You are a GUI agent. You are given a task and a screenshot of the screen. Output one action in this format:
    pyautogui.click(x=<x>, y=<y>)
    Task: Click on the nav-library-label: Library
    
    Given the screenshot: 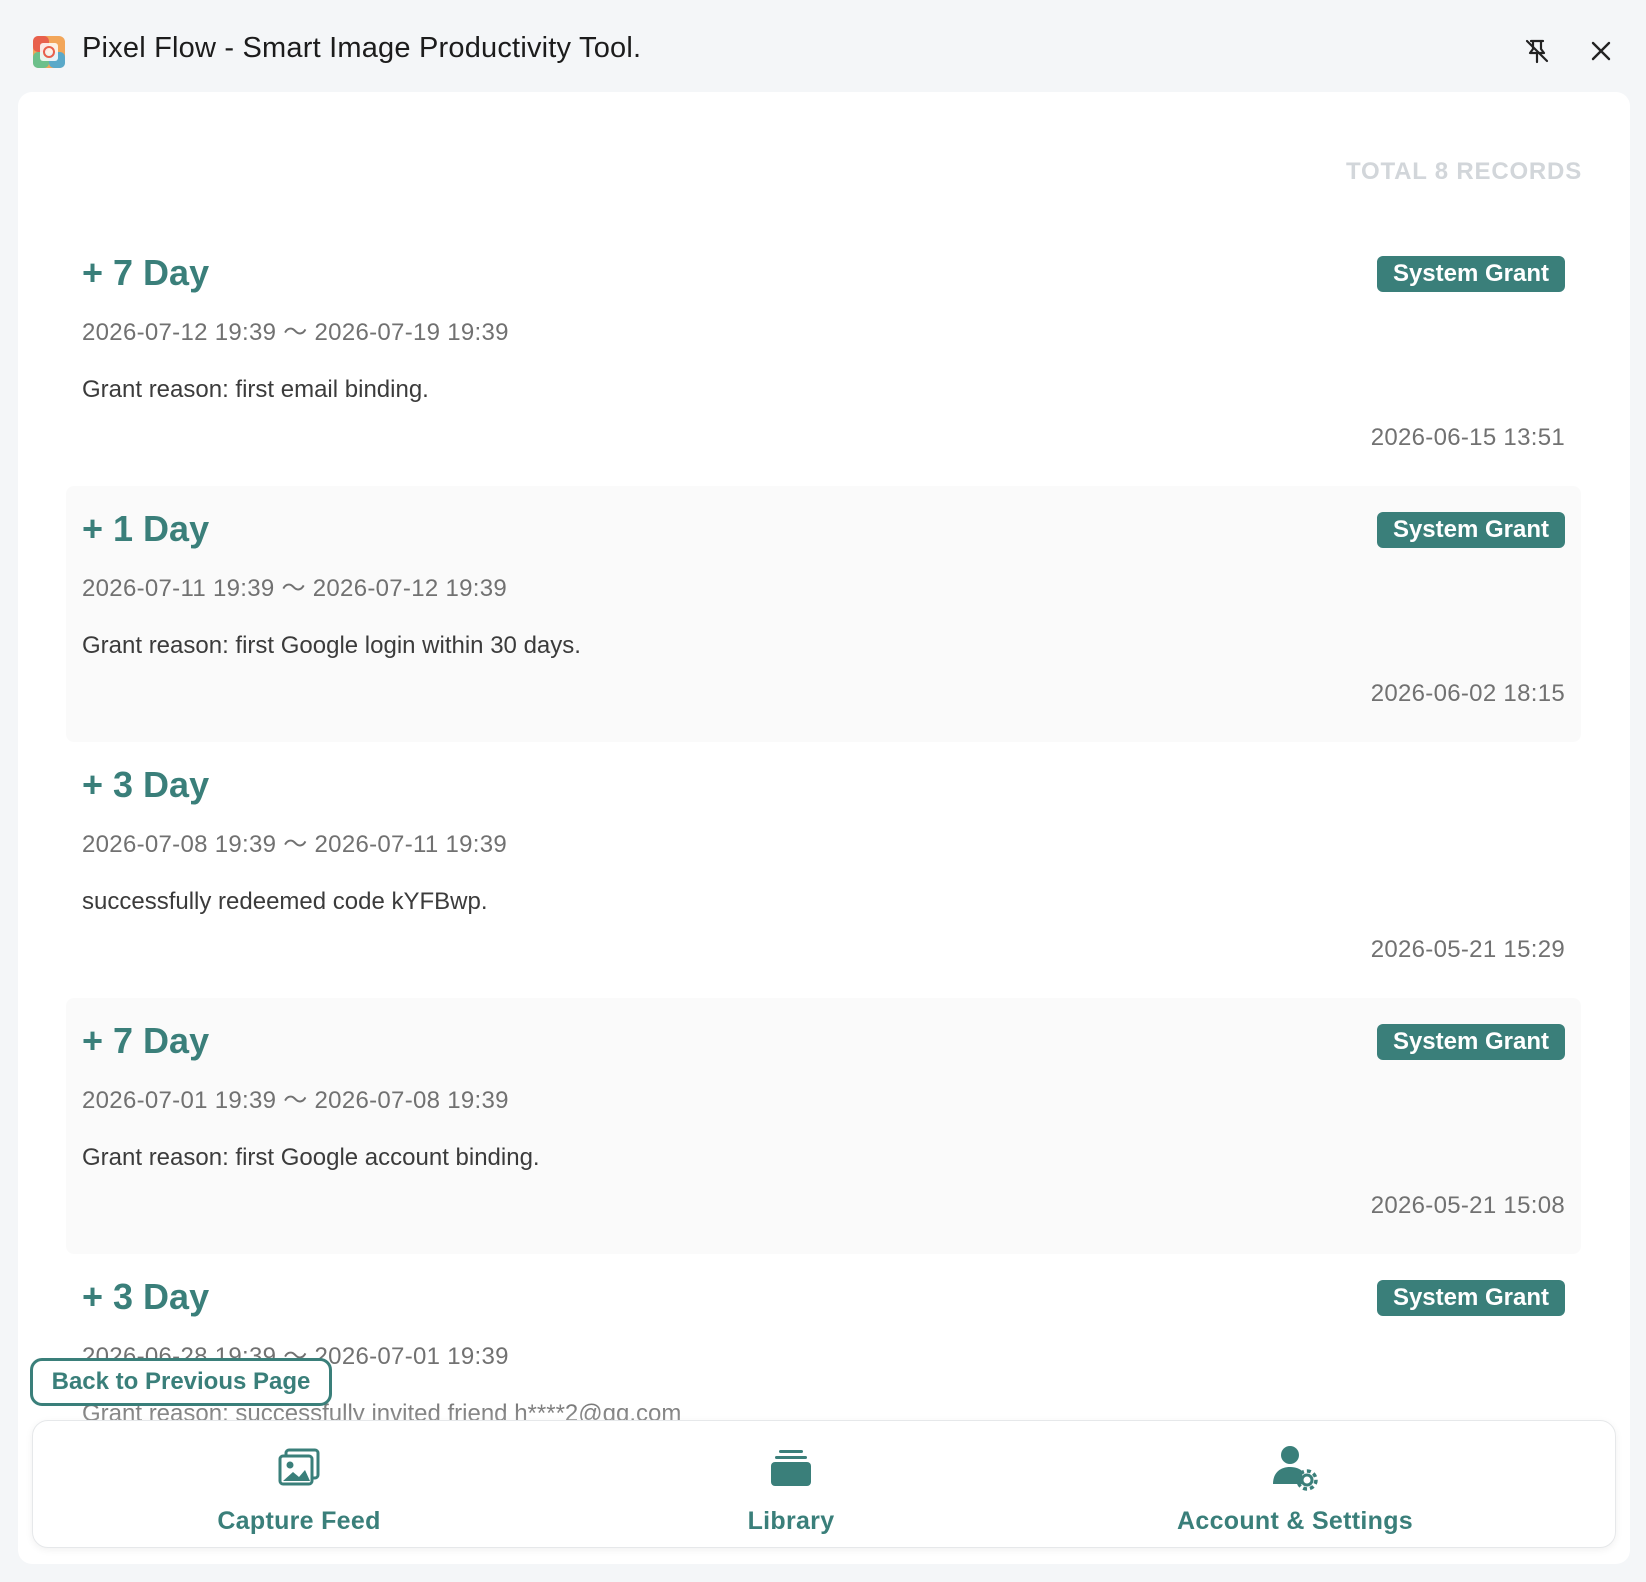 What is the action you would take?
    pyautogui.click(x=791, y=1521)
    